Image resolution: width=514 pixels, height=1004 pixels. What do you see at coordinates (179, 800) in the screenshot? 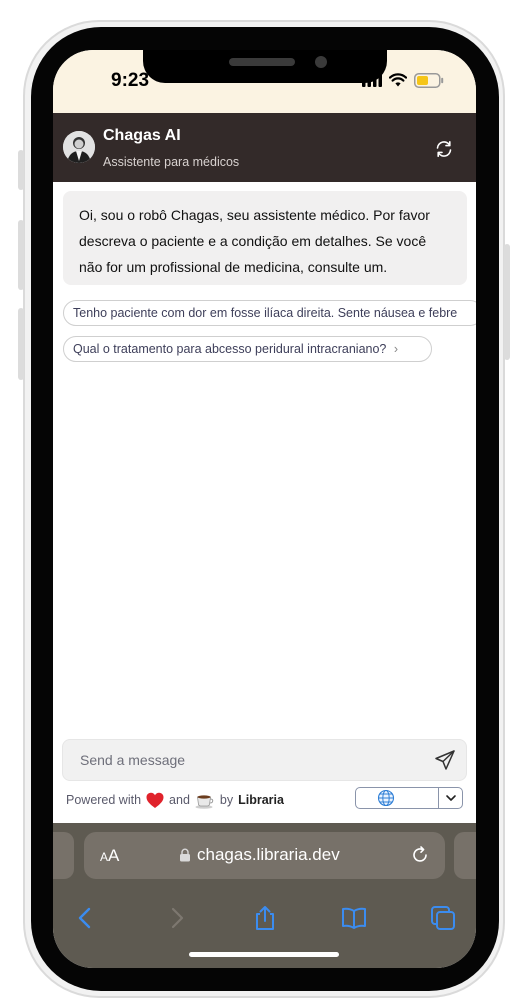
I see `powered-and: and` at bounding box center [179, 800].